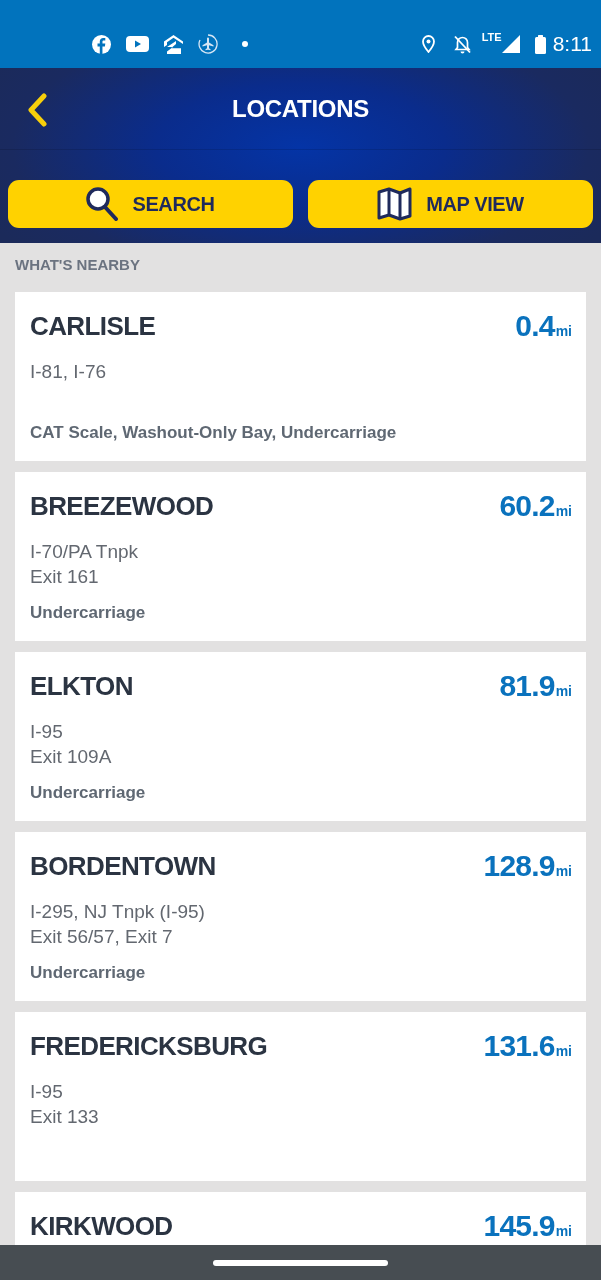 This screenshot has height=1280, width=601. I want to click on bell-off-icon, so click(462, 44).